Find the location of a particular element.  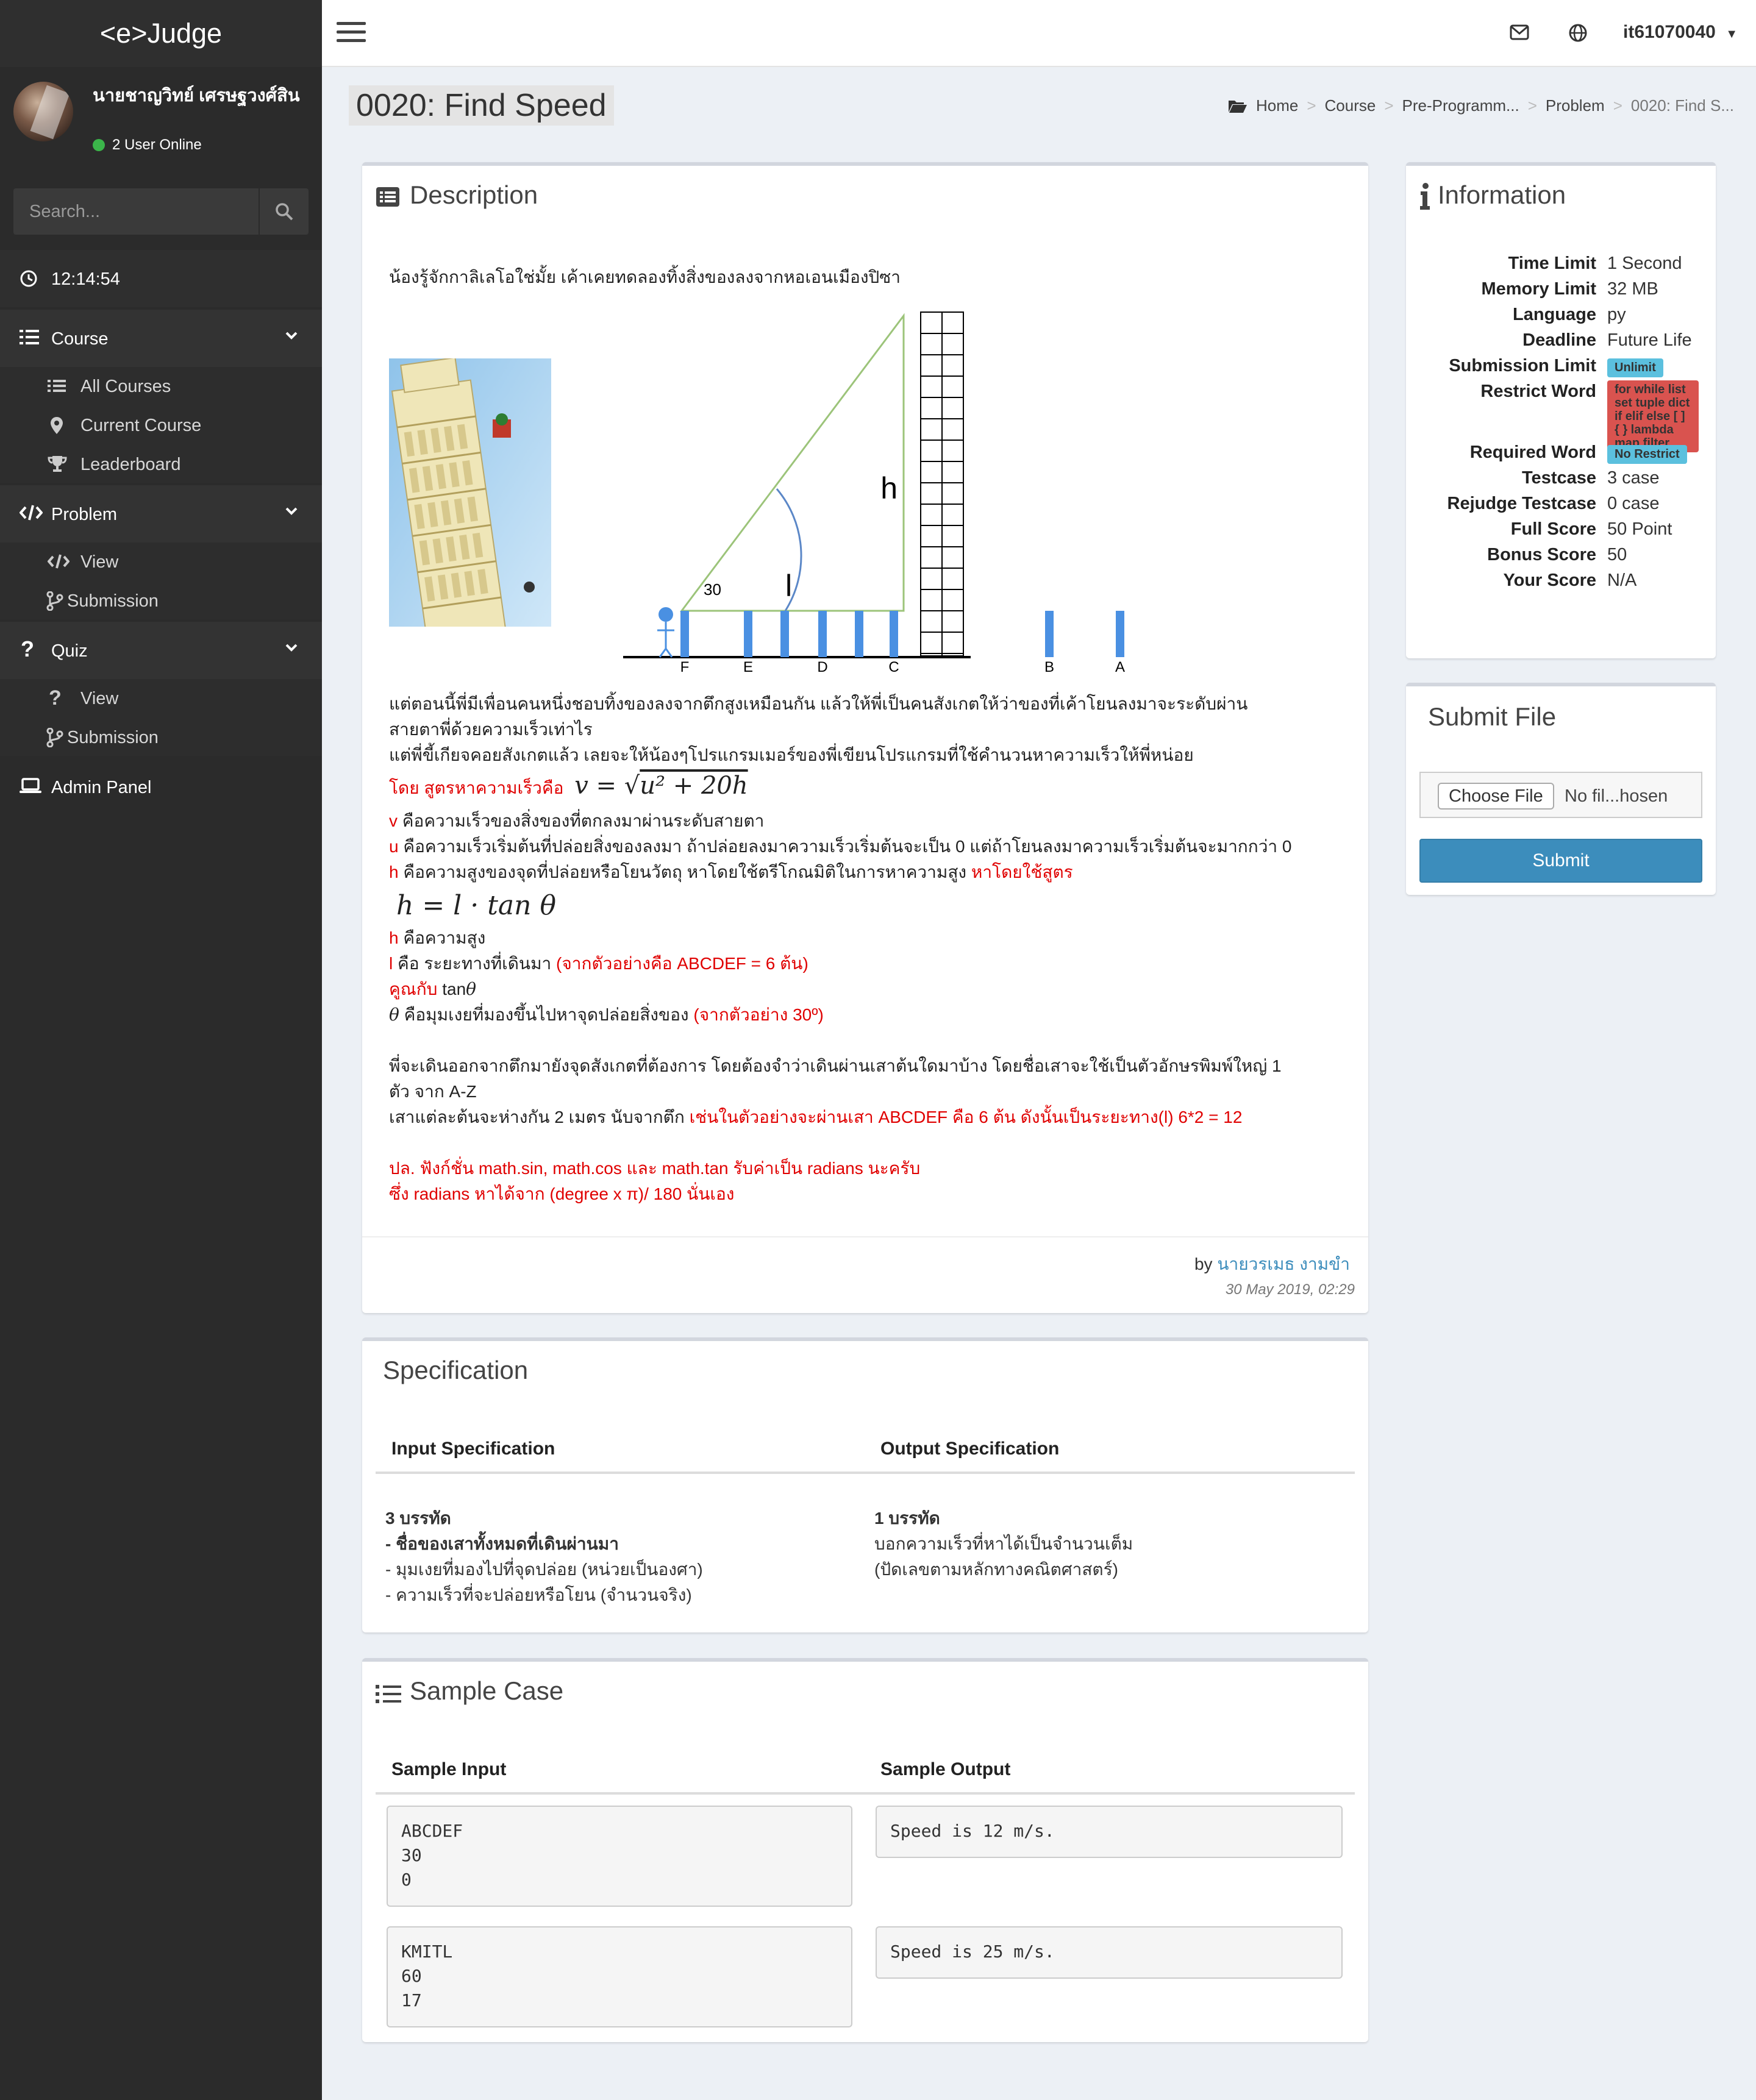

description-title: Description is located at coordinates (474, 194).